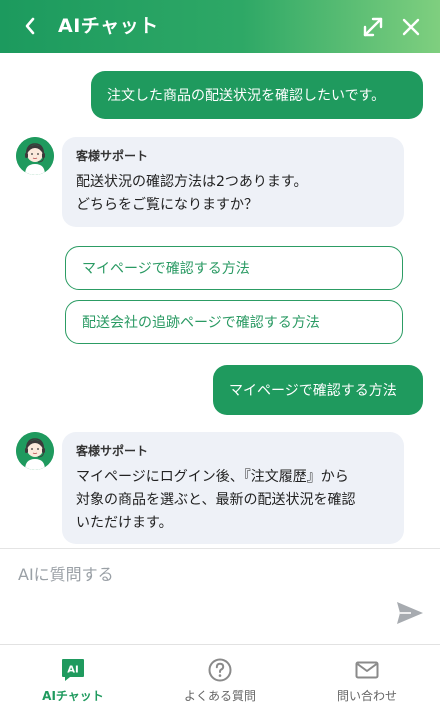  Describe the element at coordinates (366, 696) in the screenshot. I see `tab-label: 問い合わせ` at that location.